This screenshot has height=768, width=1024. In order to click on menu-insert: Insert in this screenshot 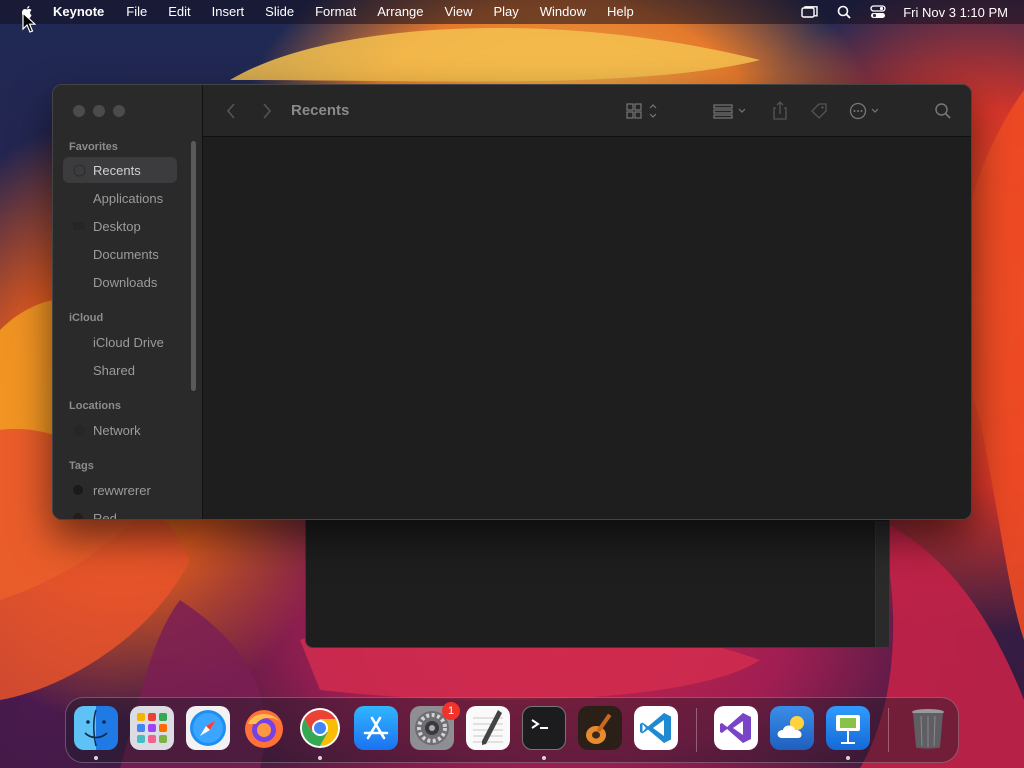, I will do `click(228, 12)`.